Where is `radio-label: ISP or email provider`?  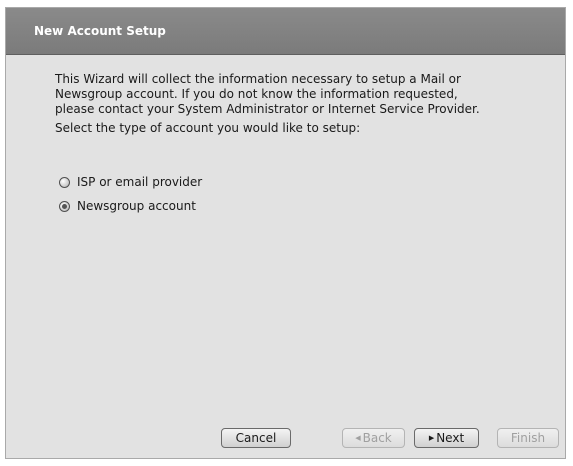
radio-label: ISP or email provider is located at coordinates (139, 182).